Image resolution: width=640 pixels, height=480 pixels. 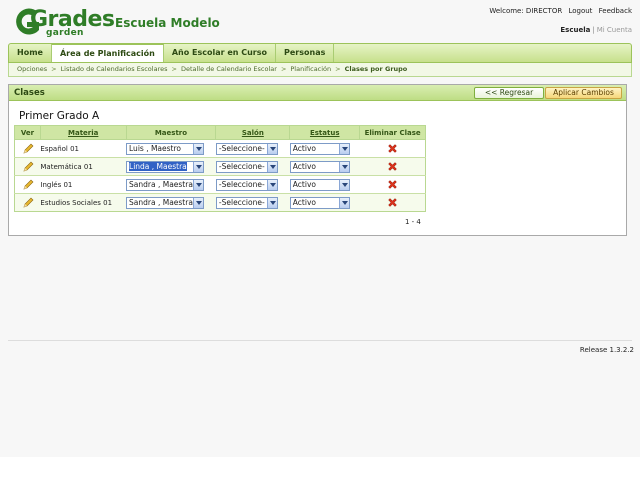 What do you see at coordinates (165, 148) in the screenshot?
I see `maestro-select: Luis , Maestro` at bounding box center [165, 148].